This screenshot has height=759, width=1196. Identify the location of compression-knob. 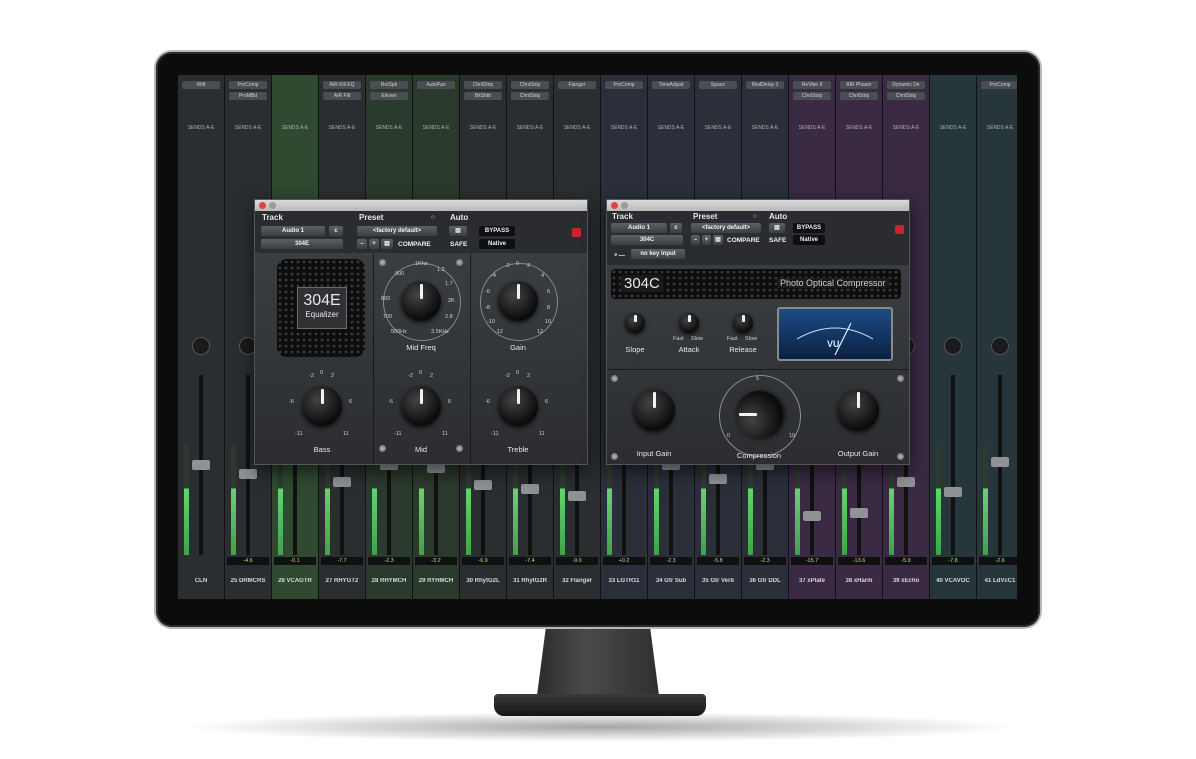
(759, 415).